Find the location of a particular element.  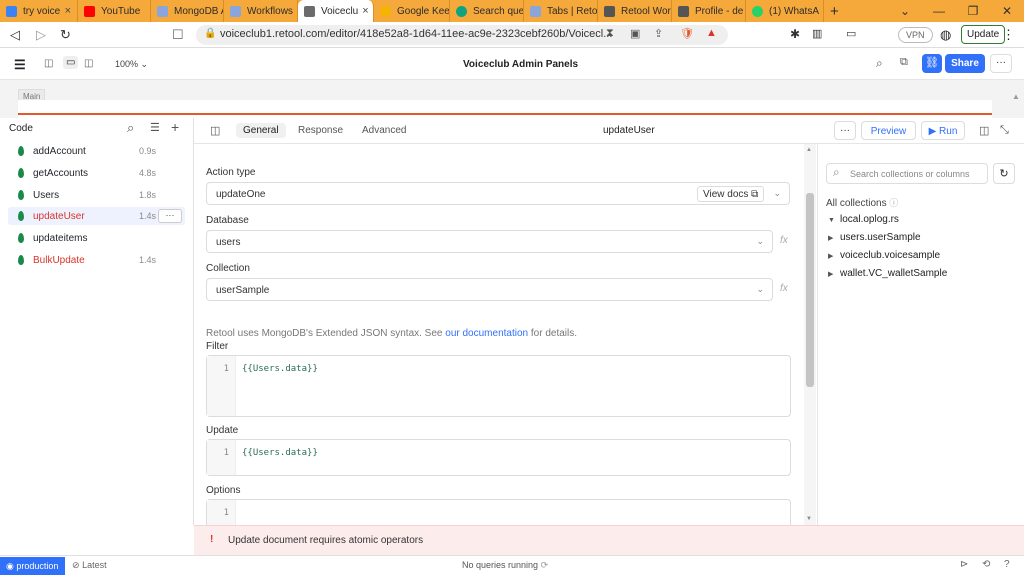

retool-logo-icon: ☰ is located at coordinates (20, 65).